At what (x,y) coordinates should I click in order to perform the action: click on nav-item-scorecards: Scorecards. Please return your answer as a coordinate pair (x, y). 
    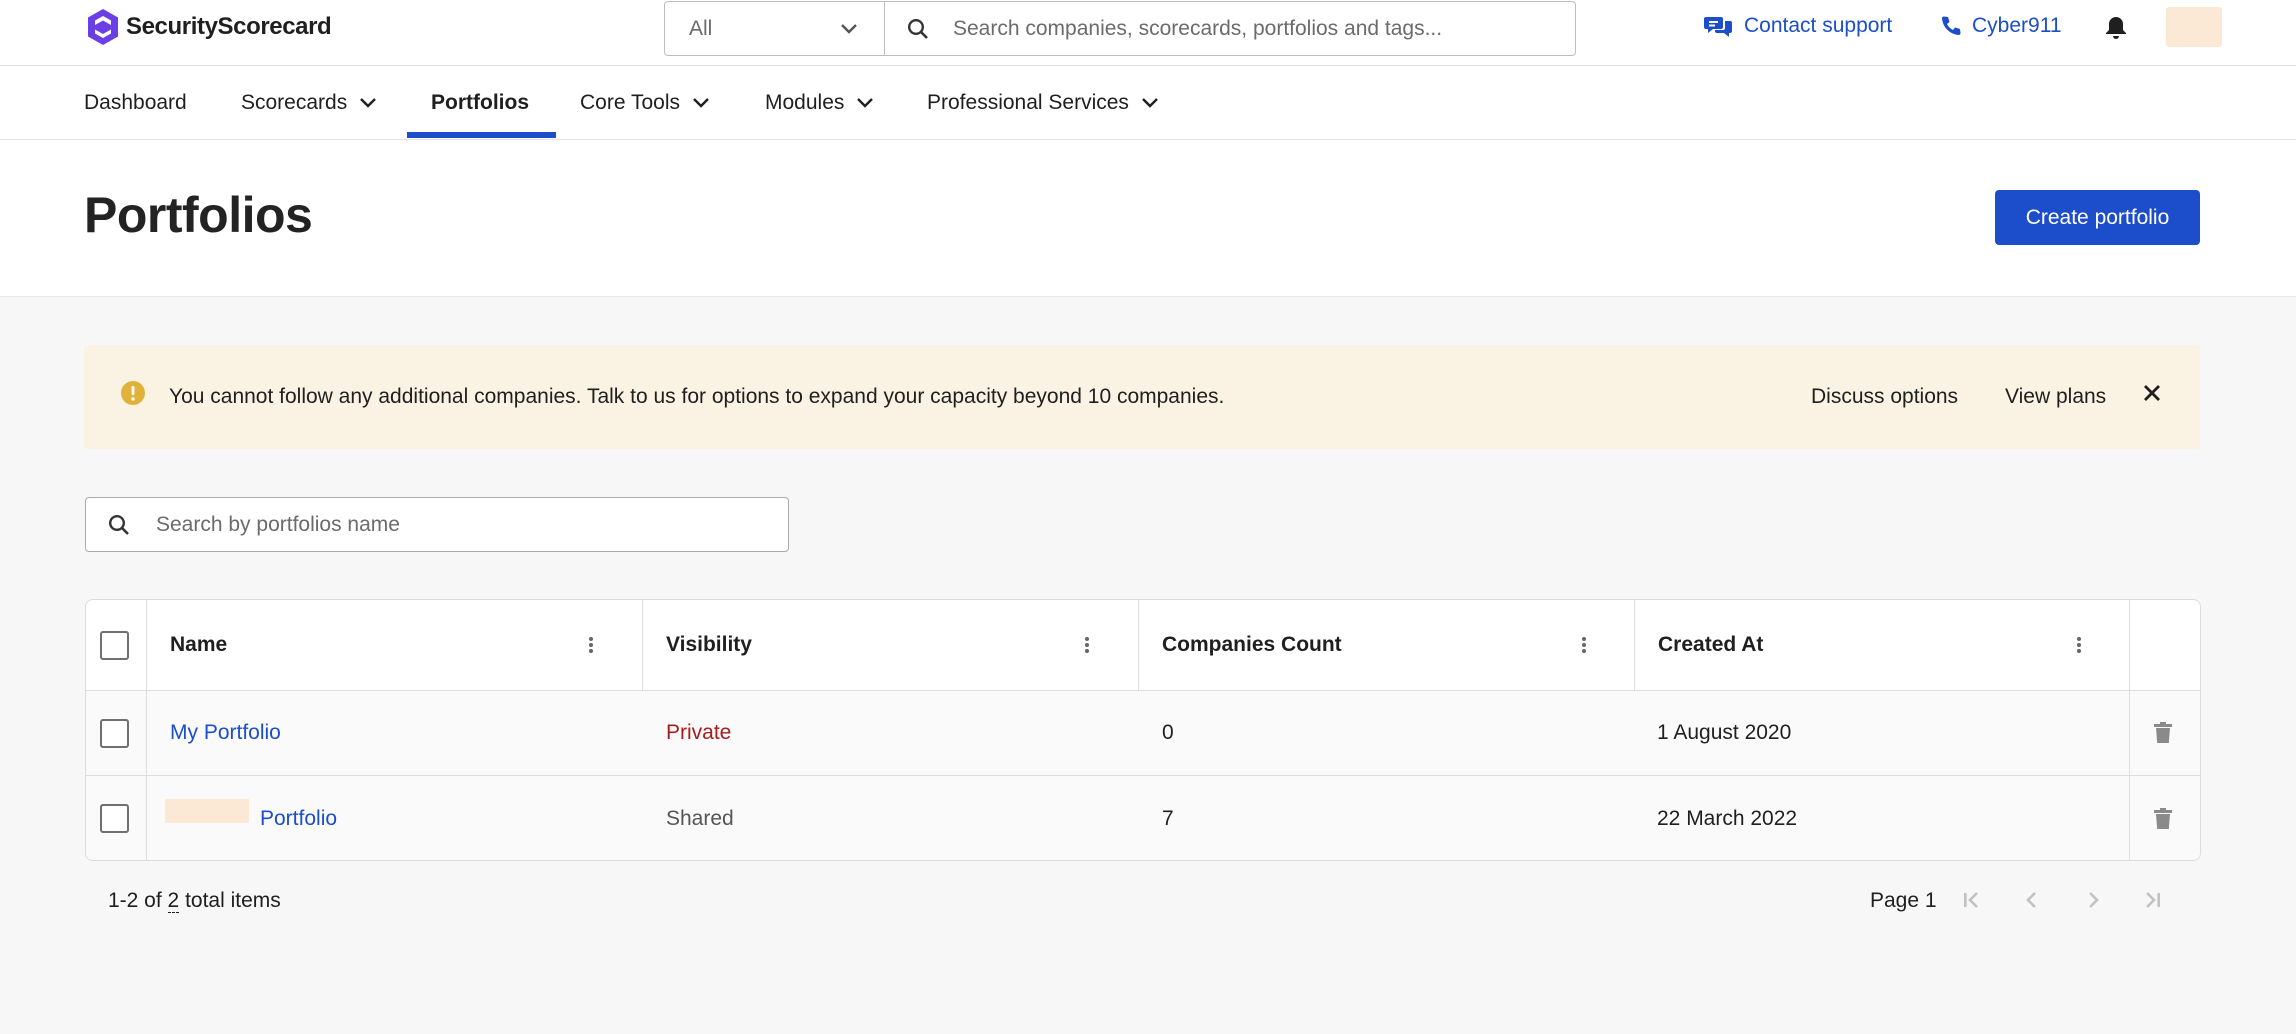
    Looking at the image, I should click on (309, 103).